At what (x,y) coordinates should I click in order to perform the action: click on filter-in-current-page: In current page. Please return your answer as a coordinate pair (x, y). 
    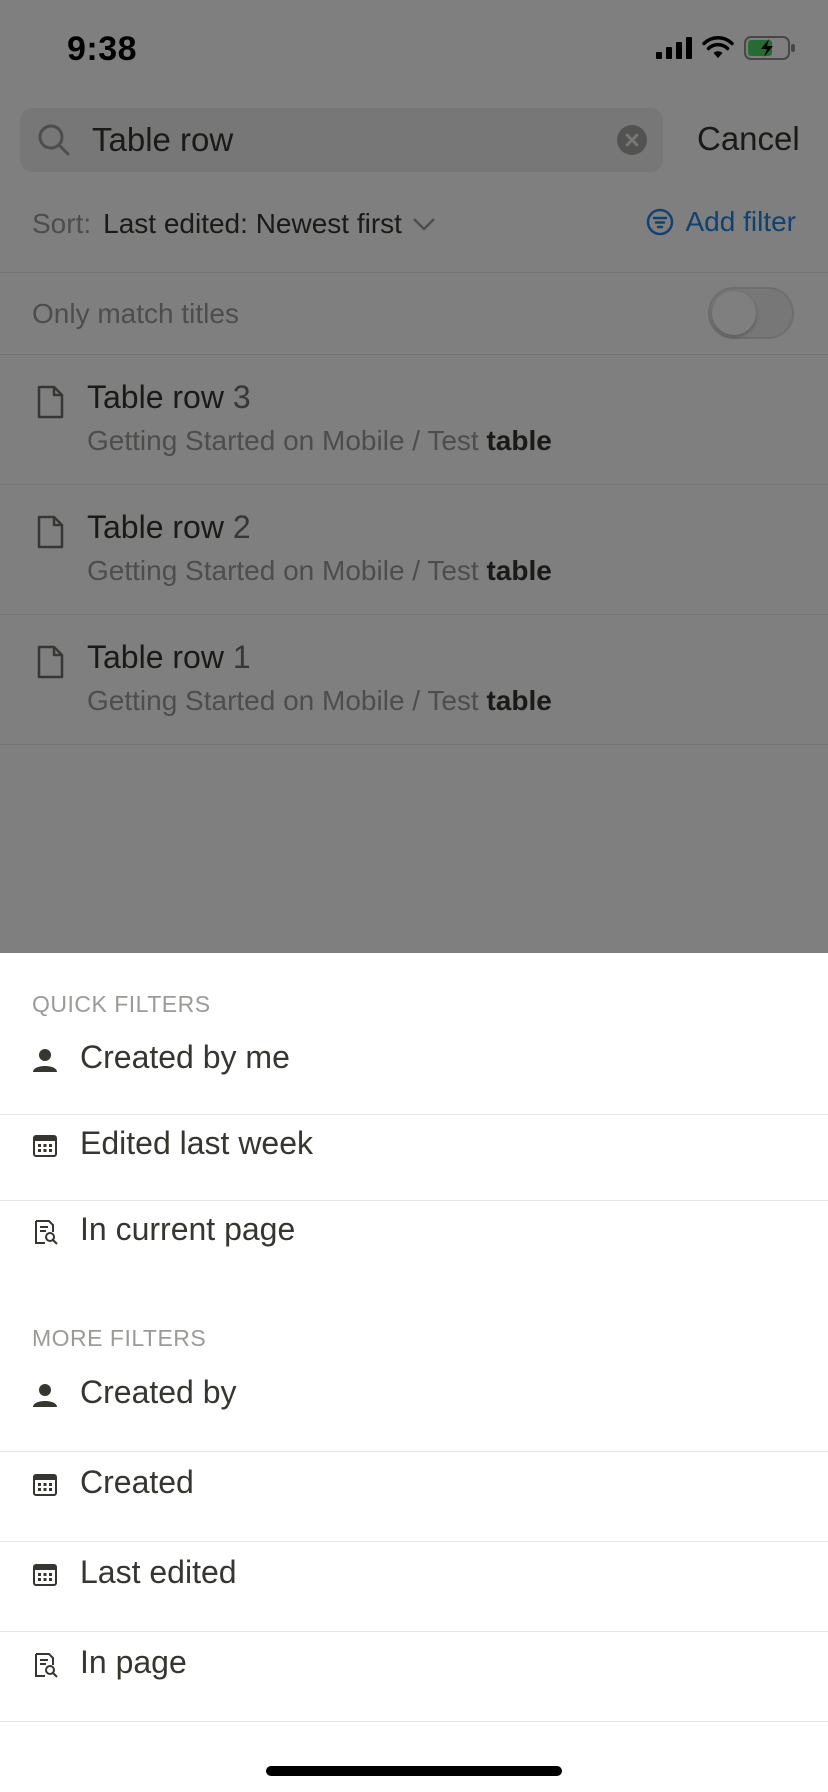
    Looking at the image, I should click on (414, 1232).